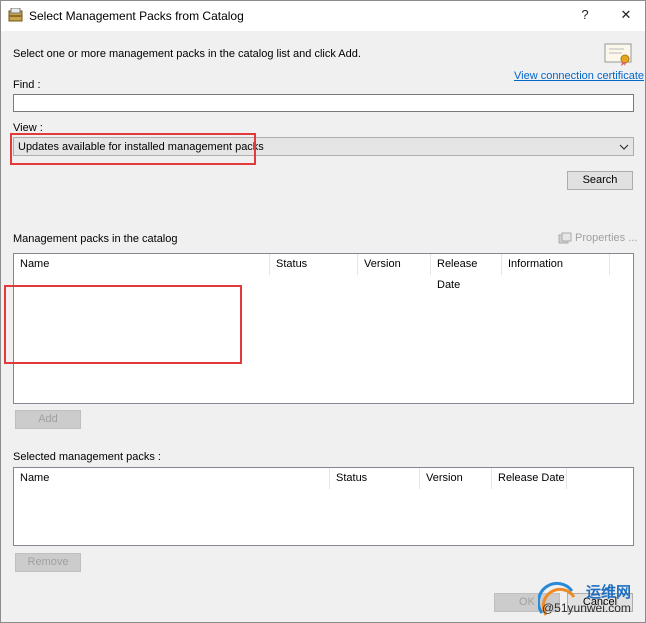  Describe the element at coordinates (586, 608) in the screenshot. I see `watermark-text-site: @51yunwei.com` at that location.